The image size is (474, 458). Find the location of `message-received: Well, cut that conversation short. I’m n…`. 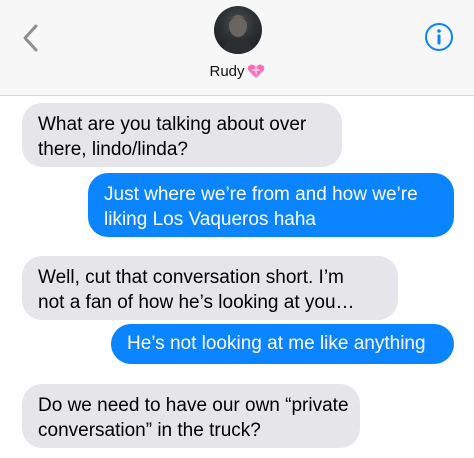

message-received: Well, cut that conversation short. I’m n… is located at coordinates (210, 288).